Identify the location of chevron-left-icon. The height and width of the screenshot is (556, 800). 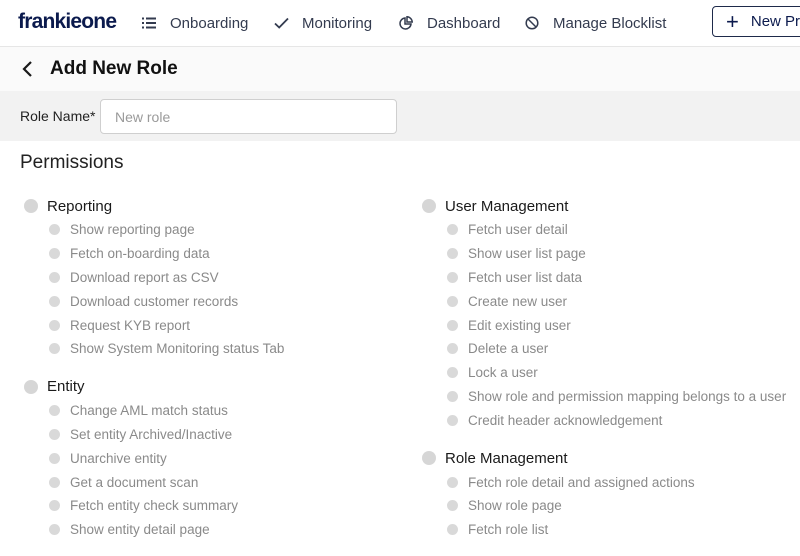
(27, 69).